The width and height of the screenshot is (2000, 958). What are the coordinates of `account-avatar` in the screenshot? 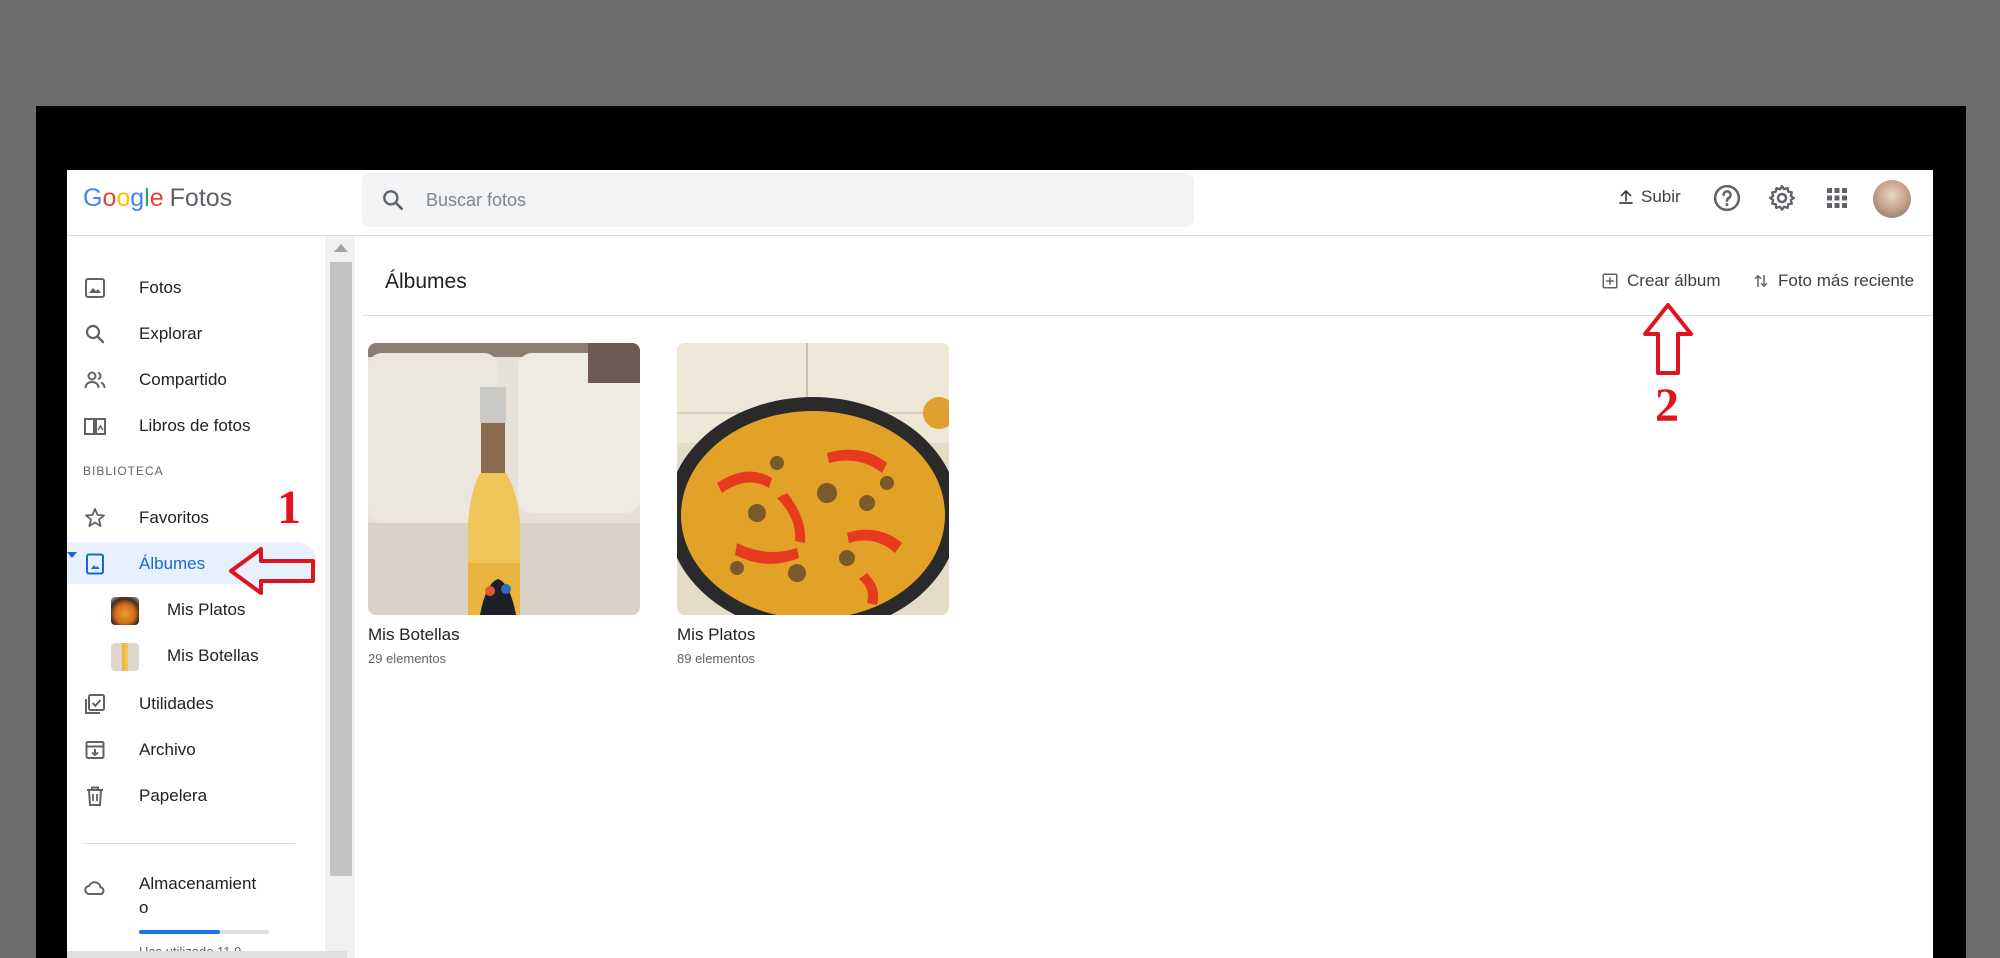 It's located at (1892, 199).